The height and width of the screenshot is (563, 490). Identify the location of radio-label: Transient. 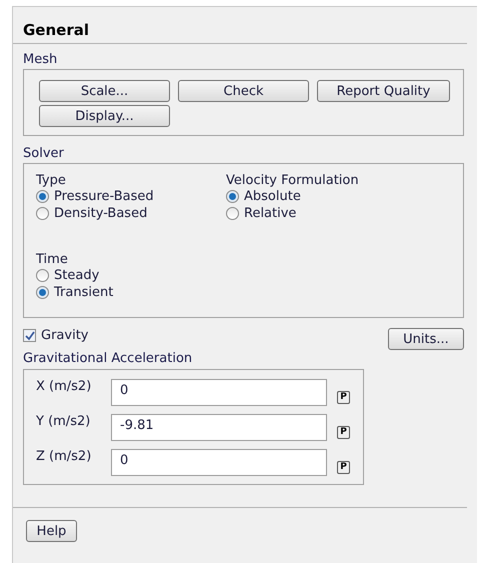
(84, 293).